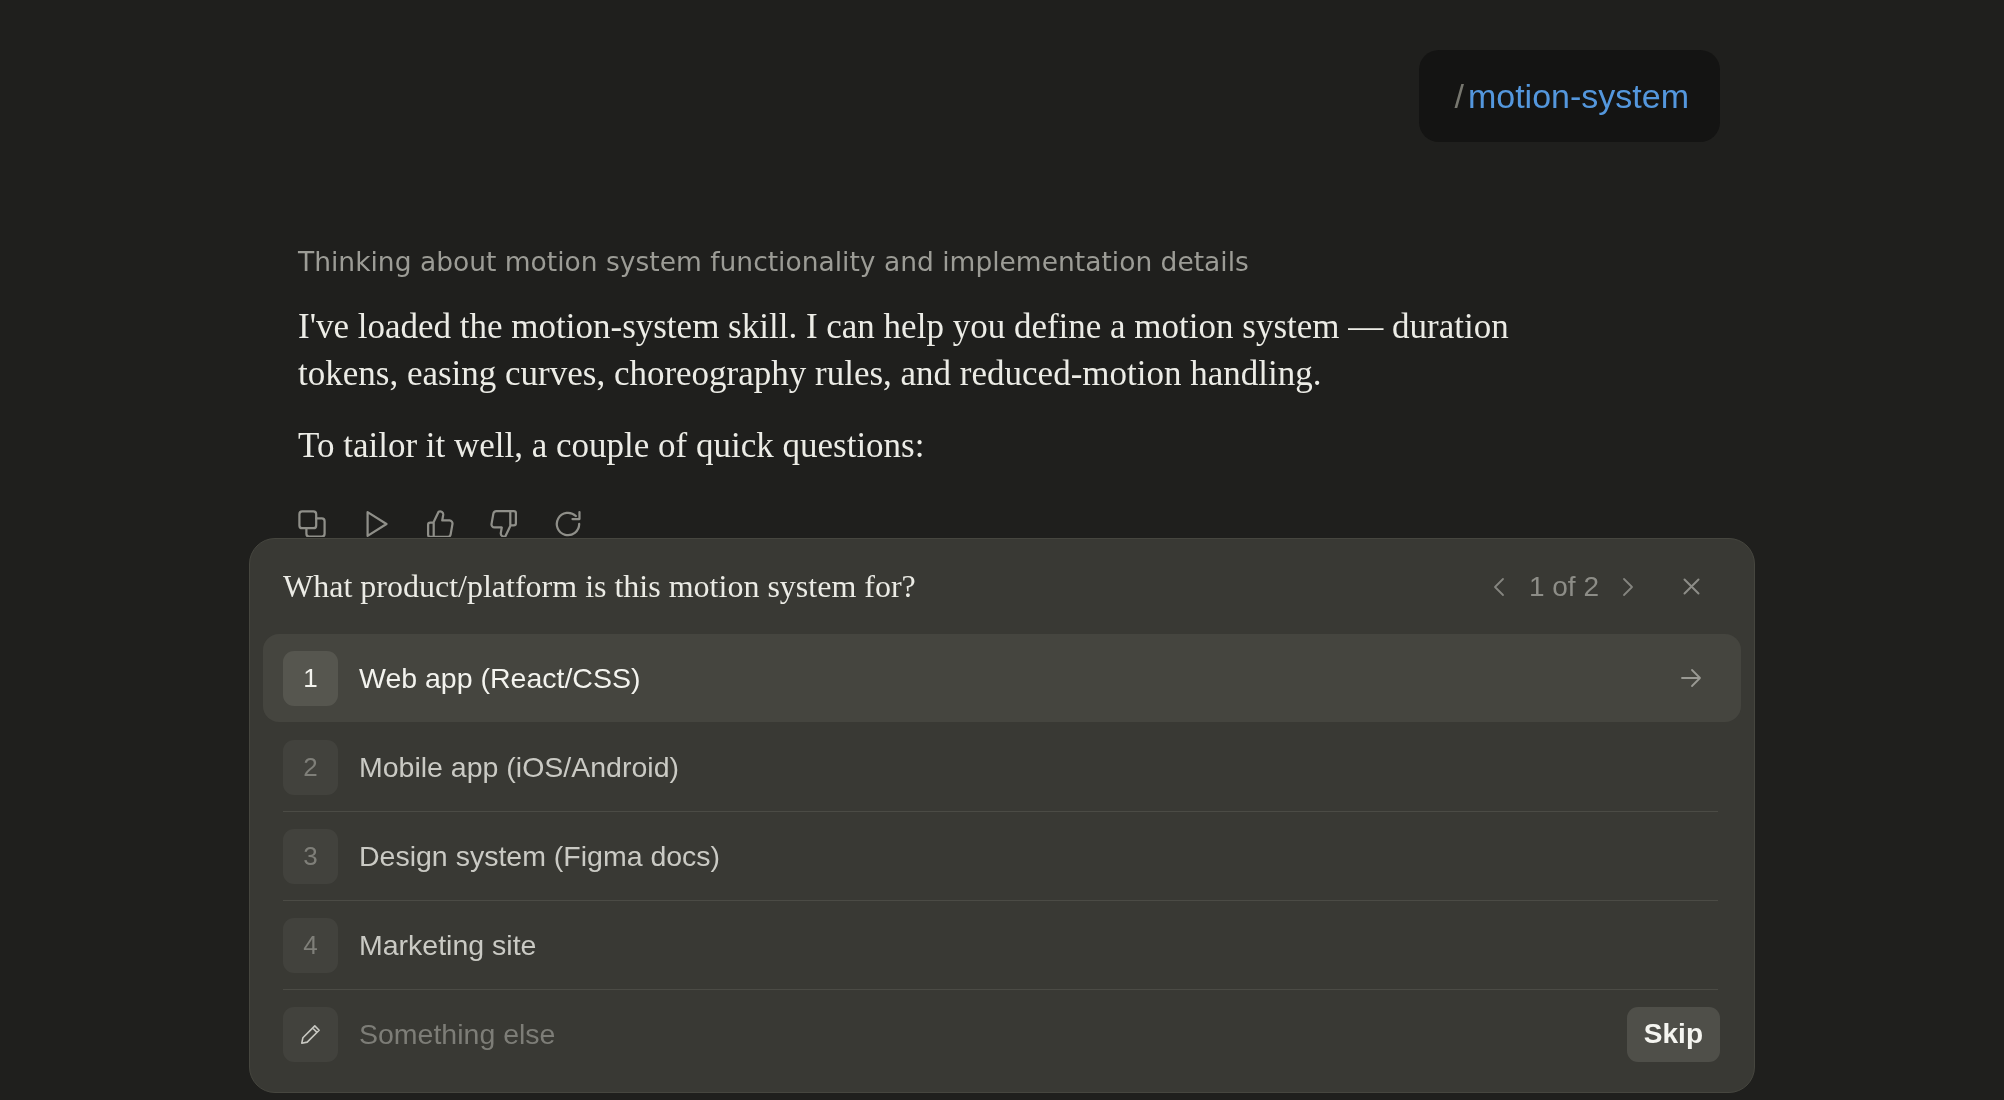 Image resolution: width=2004 pixels, height=1100 pixels. I want to click on chevron-right-icon, so click(1628, 586).